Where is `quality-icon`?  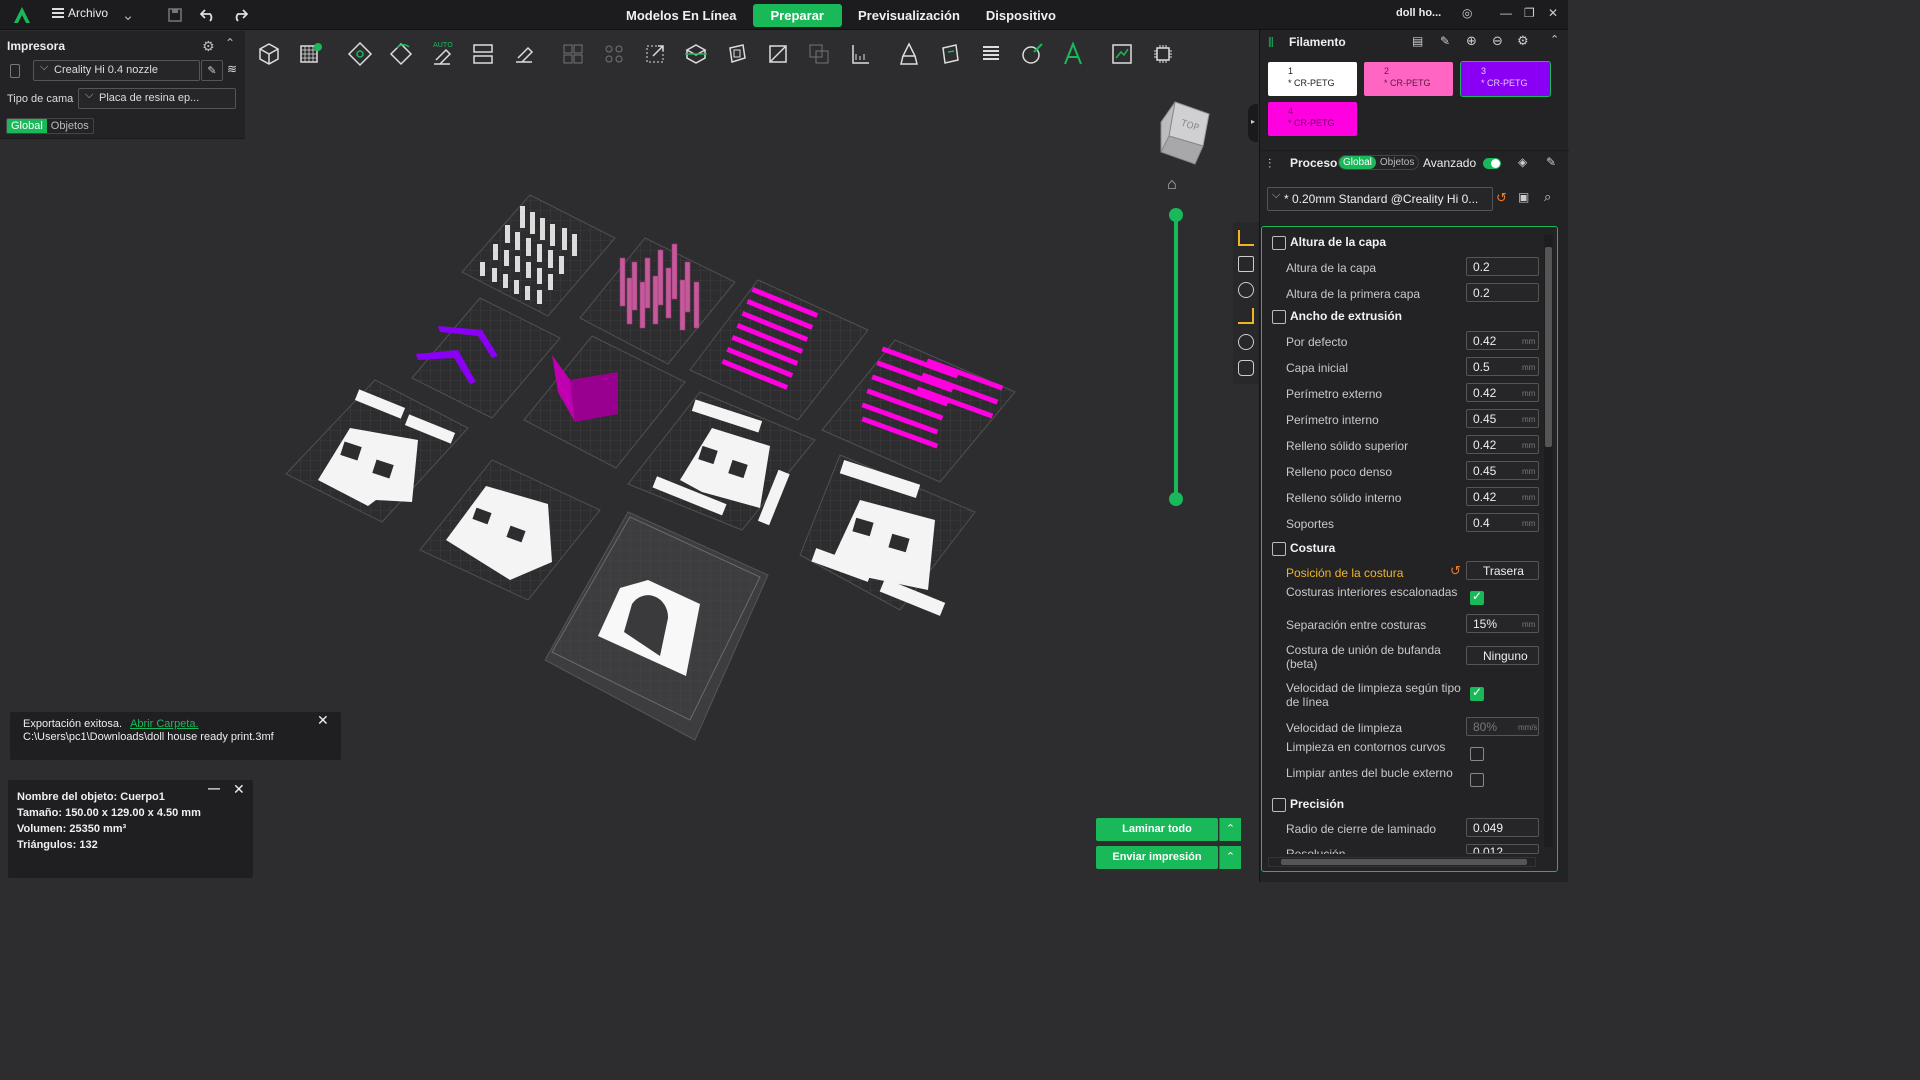 quality-icon is located at coordinates (1246, 238).